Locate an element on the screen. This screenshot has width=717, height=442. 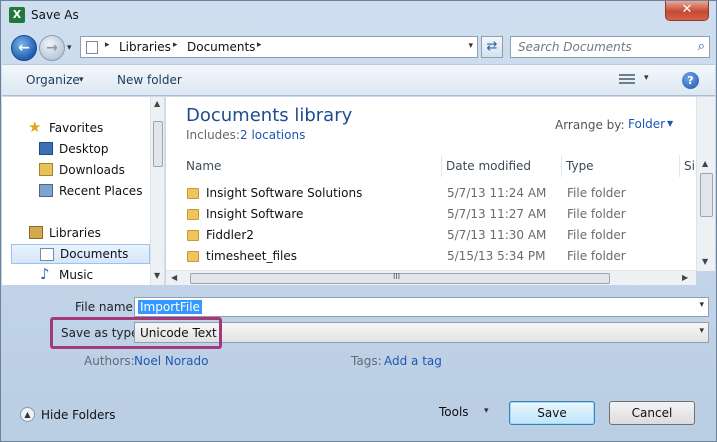
help-icon: ? is located at coordinates (690, 80).